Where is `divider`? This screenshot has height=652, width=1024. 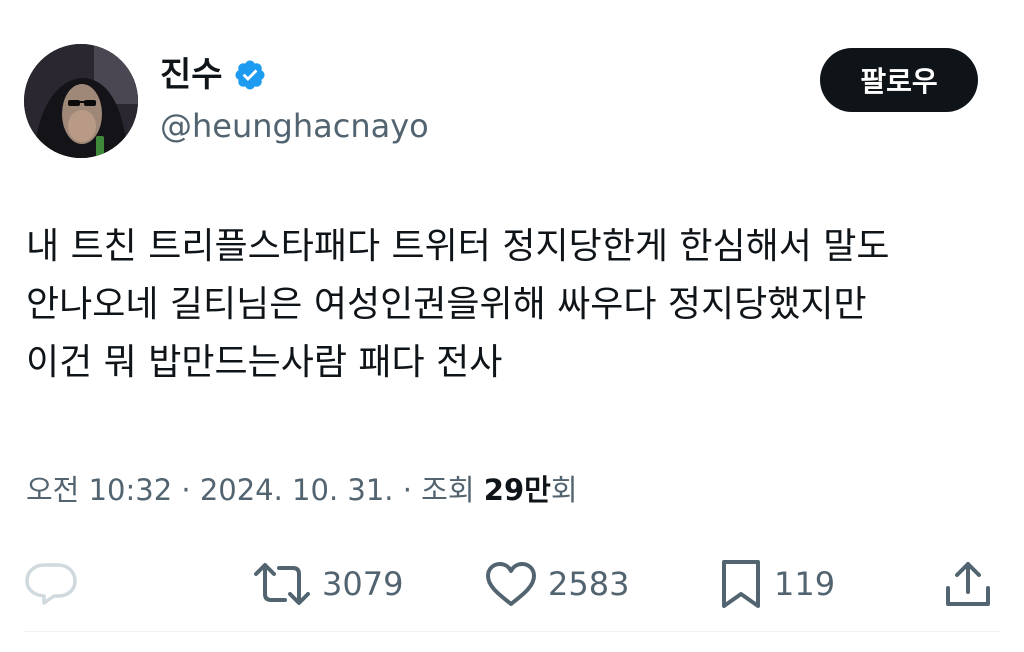
divider is located at coordinates (512, 631).